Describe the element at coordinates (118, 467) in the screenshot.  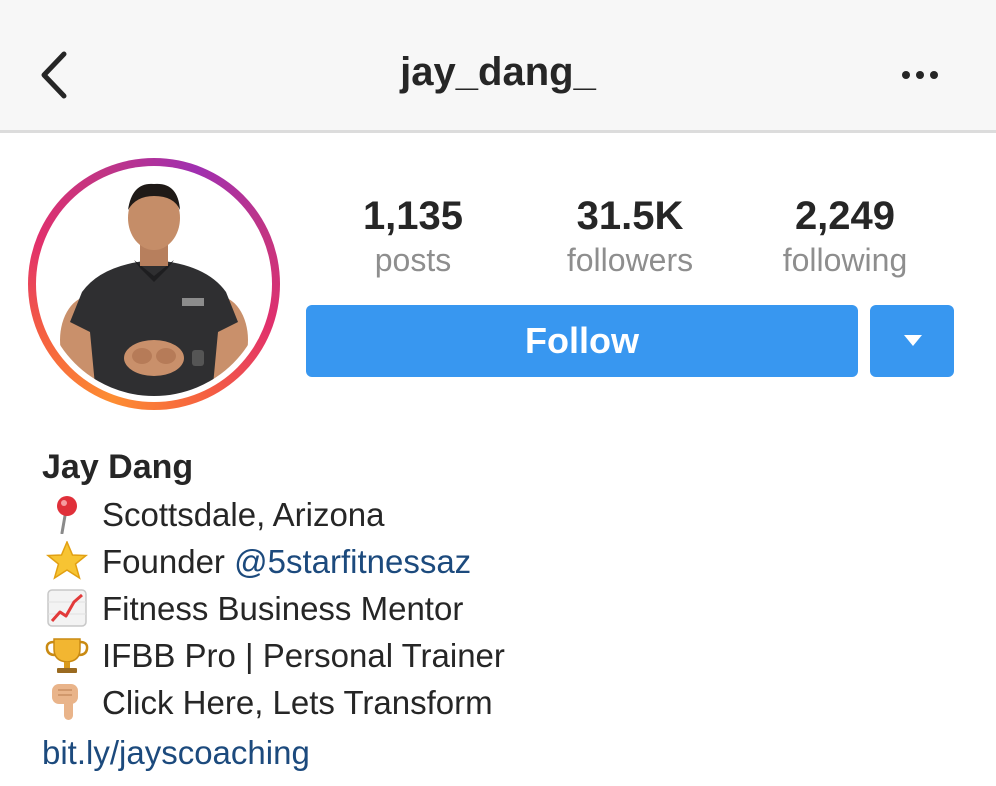
I see `profile-display-name: Jay Dang` at that location.